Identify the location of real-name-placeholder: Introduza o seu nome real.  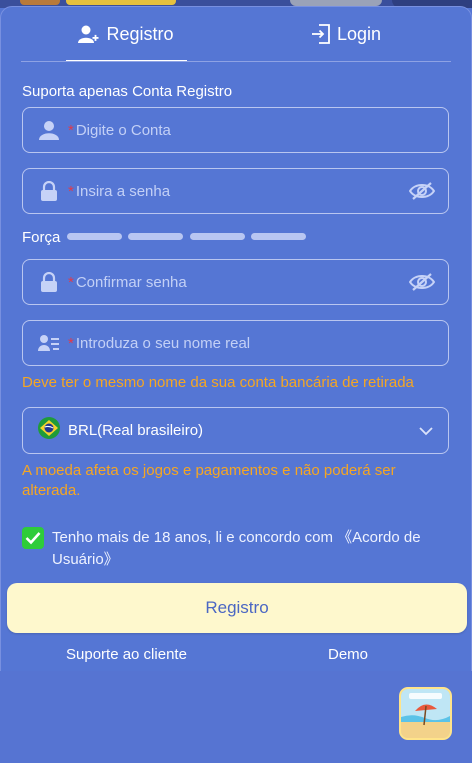
(163, 343).